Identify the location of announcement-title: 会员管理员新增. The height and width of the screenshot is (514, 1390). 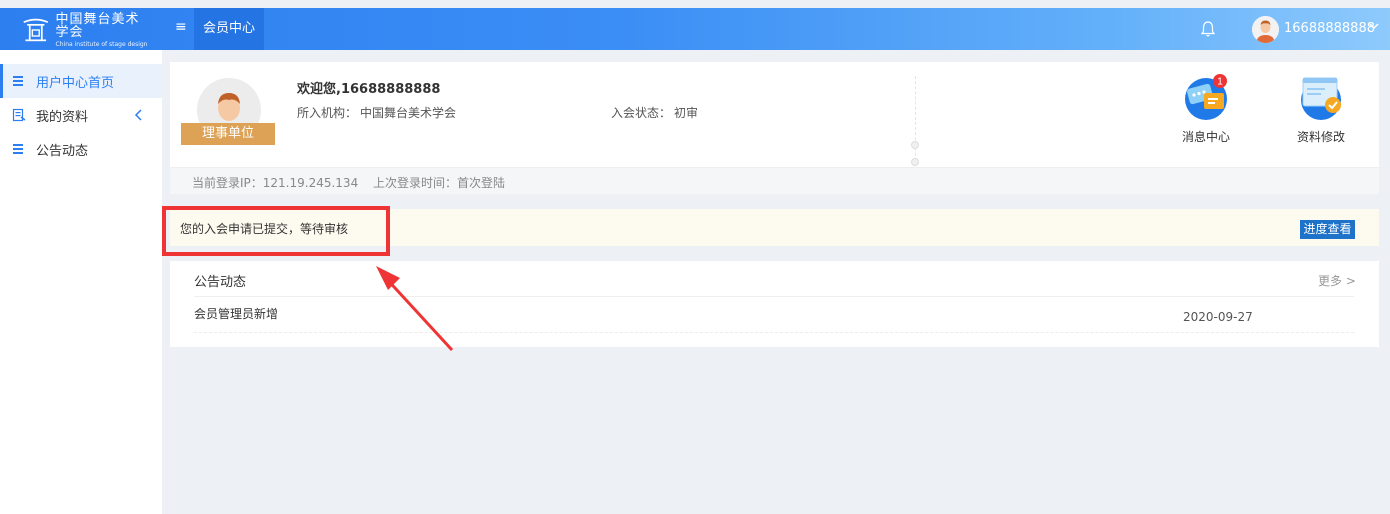
(236, 313).